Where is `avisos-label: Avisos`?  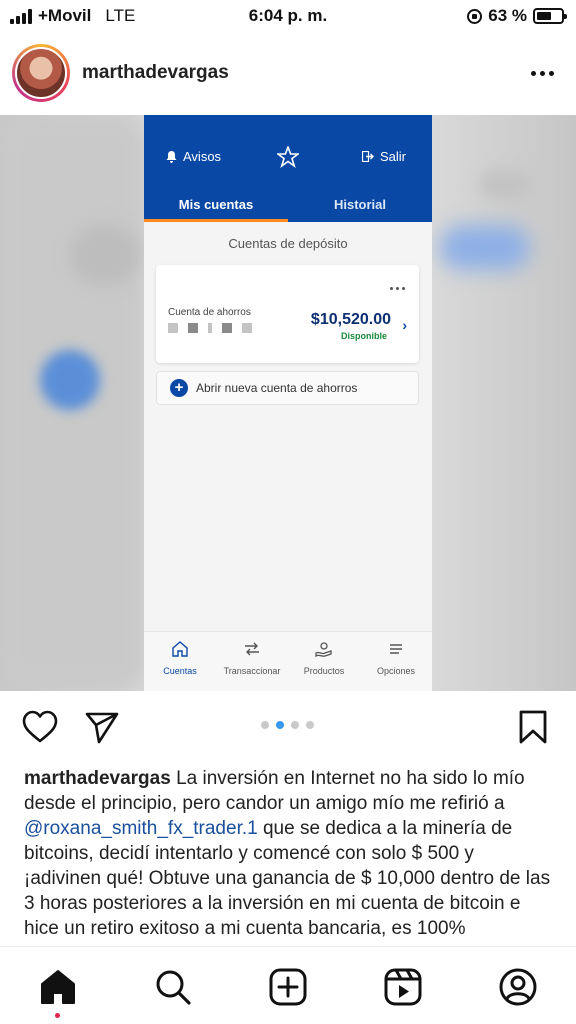
avisos-label: Avisos is located at coordinates (202, 156).